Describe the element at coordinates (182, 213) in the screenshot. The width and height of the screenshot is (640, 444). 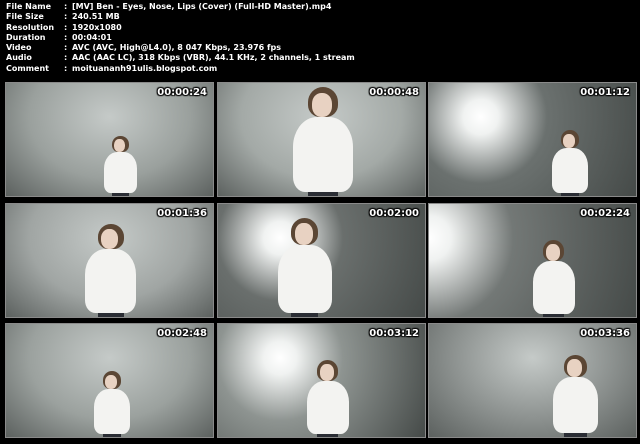
I see `thumbnail-timestamp: 00:01:36` at that location.